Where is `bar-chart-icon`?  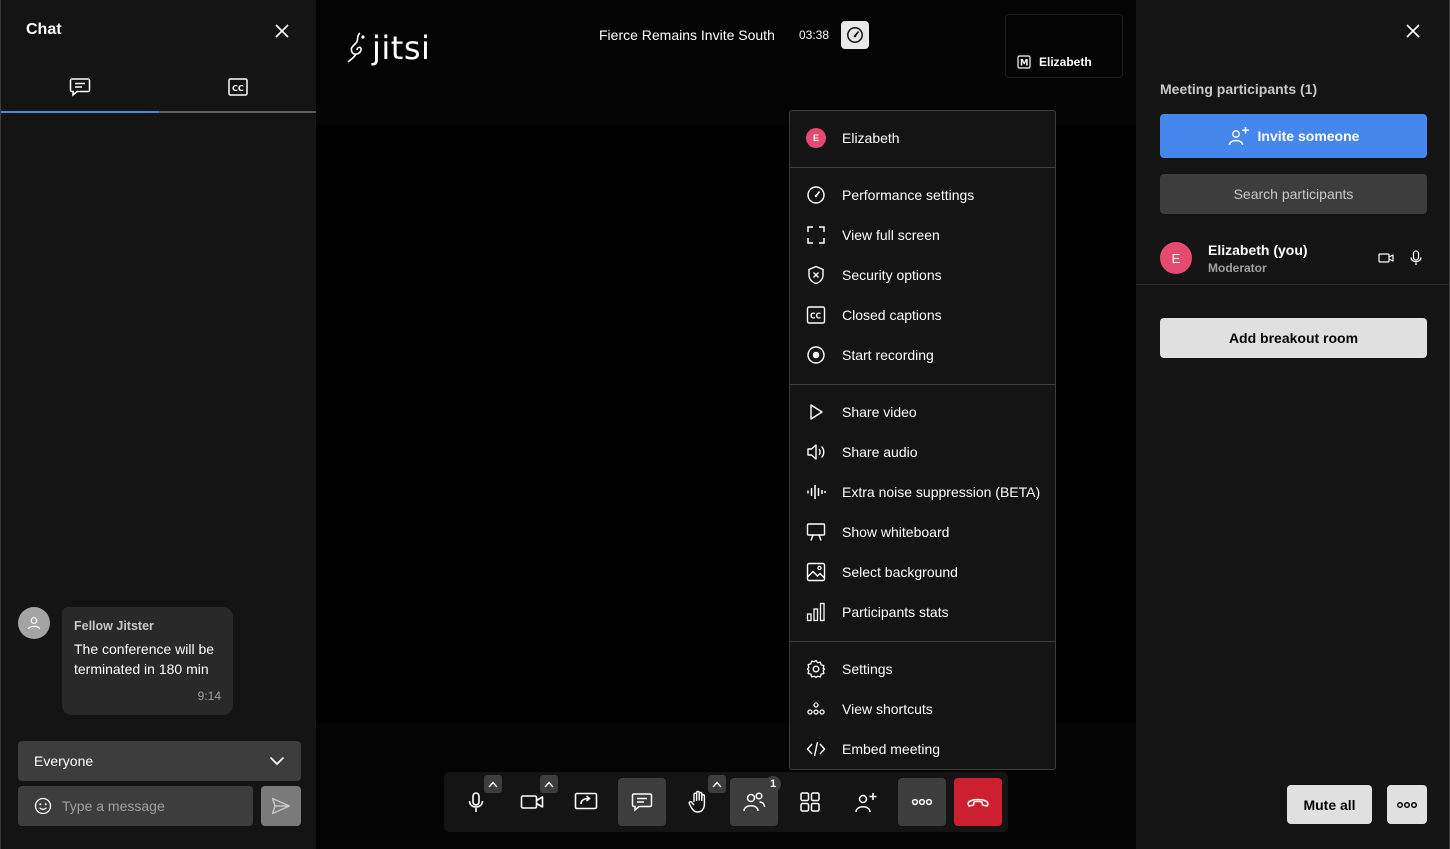 bar-chart-icon is located at coordinates (815, 612).